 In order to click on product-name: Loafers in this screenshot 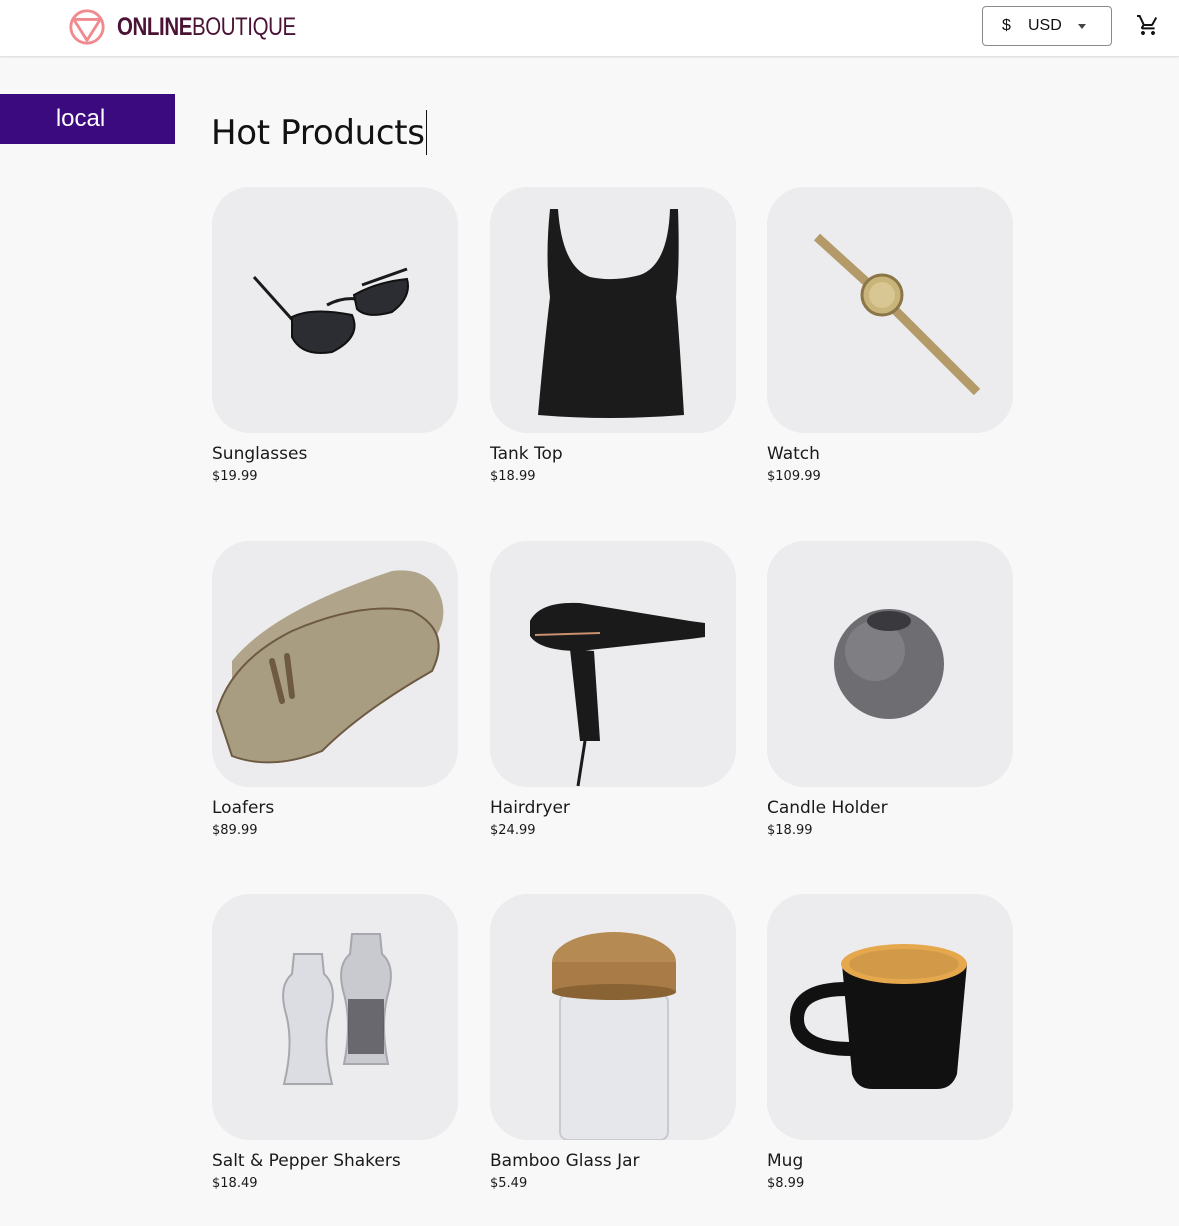, I will do `click(335, 808)`.